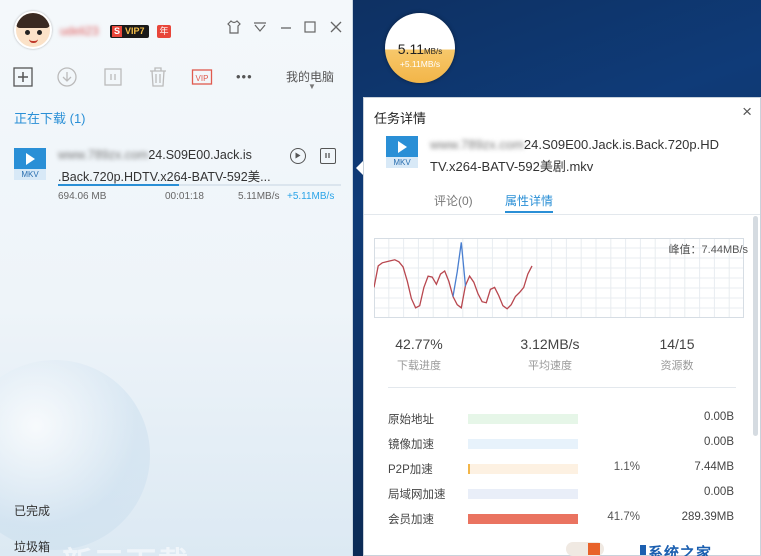 The image size is (761, 556). I want to click on source-name: 局域网加速, so click(417, 495).